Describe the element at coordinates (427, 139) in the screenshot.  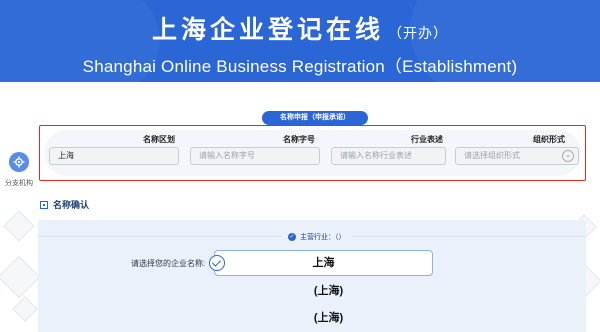
I see `field-label-industry: 行业表述` at that location.